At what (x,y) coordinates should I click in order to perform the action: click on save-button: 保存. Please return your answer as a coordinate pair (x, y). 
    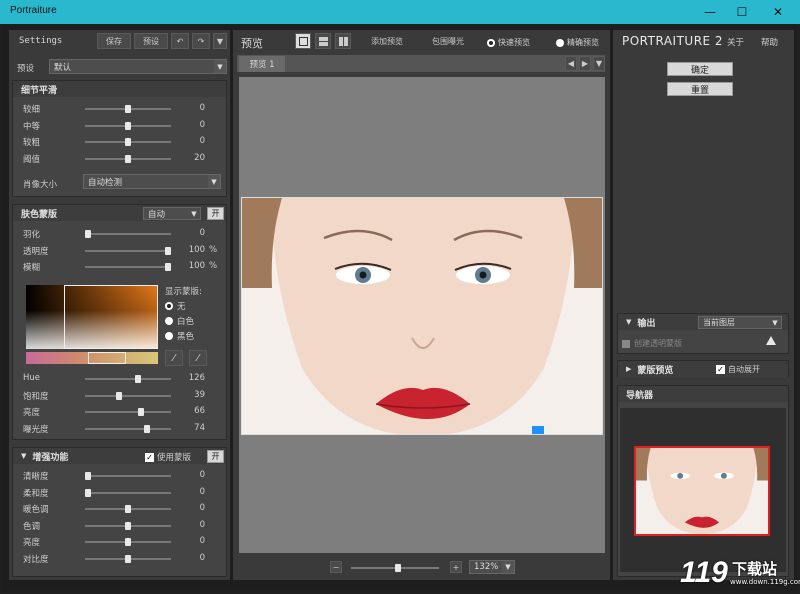
    Looking at the image, I should click on (114, 41).